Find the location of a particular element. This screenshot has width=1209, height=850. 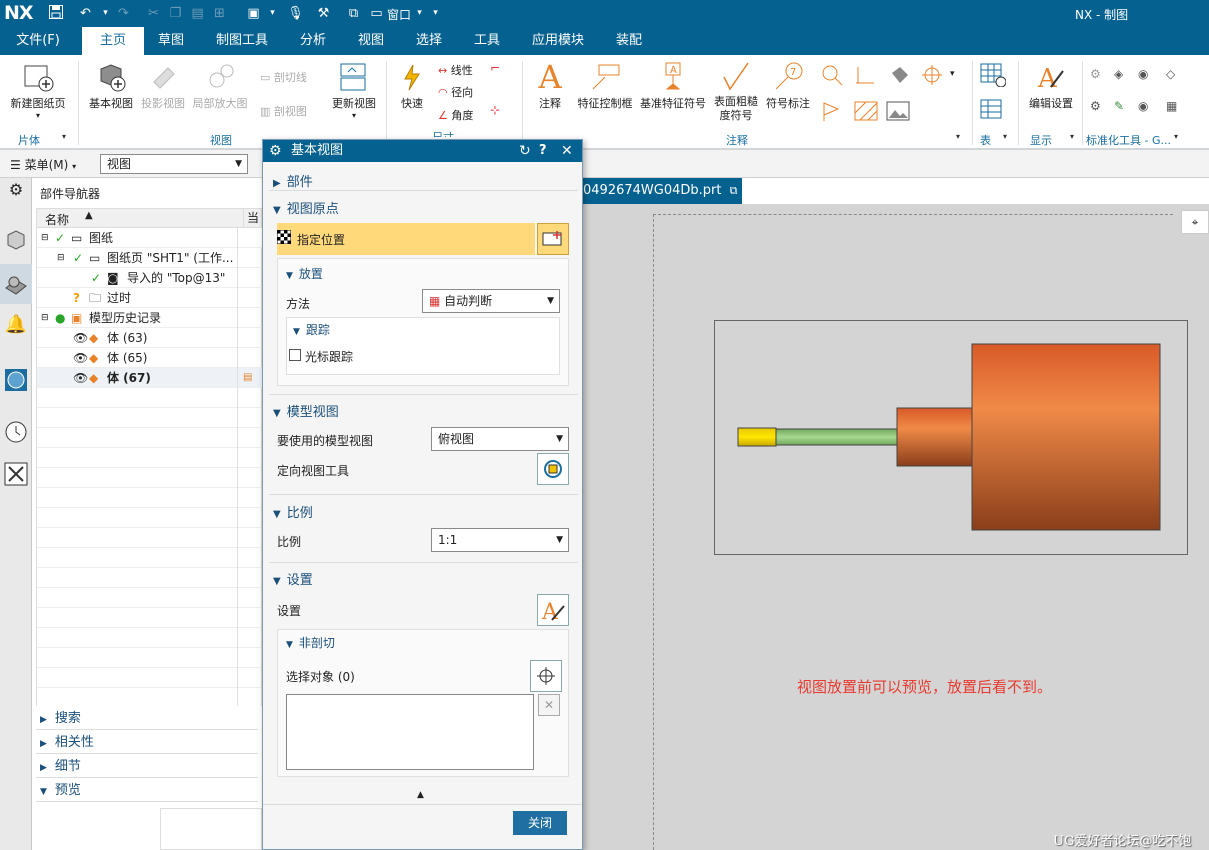

datum-symbol-button: A 基准特征符号 is located at coordinates (673, 83).